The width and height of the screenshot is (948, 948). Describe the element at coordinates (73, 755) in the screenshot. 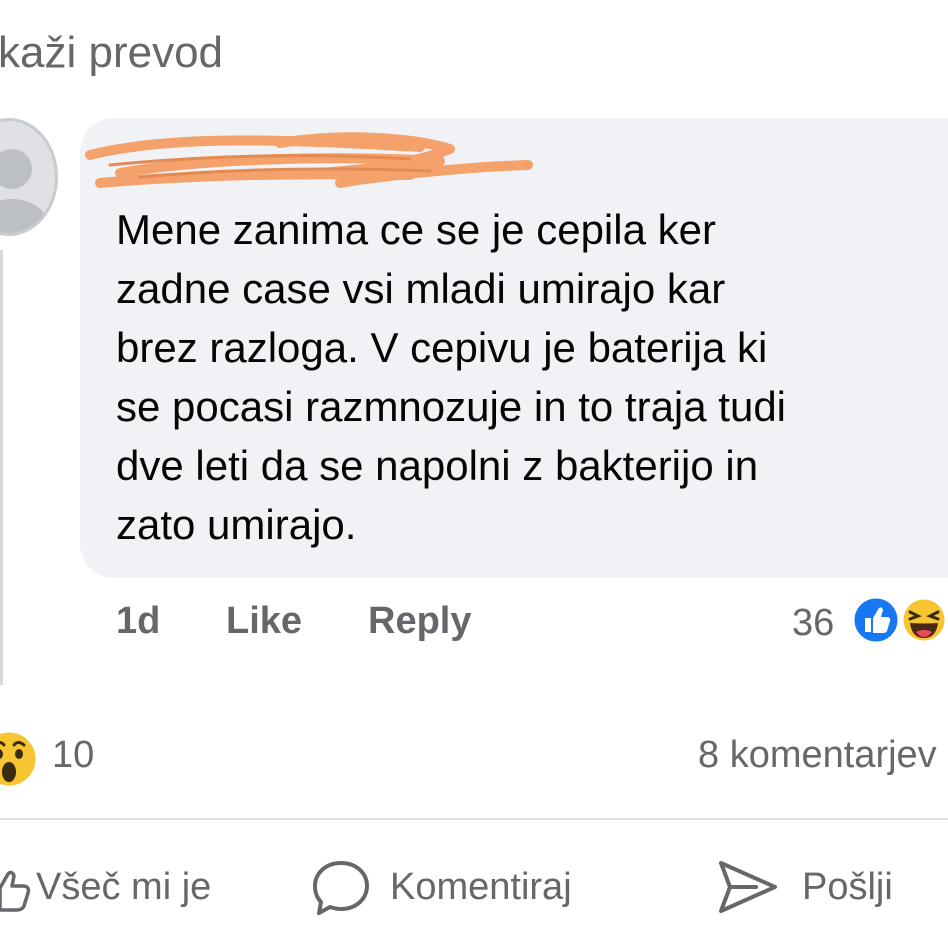

I see `post-reaction-count: 10` at that location.